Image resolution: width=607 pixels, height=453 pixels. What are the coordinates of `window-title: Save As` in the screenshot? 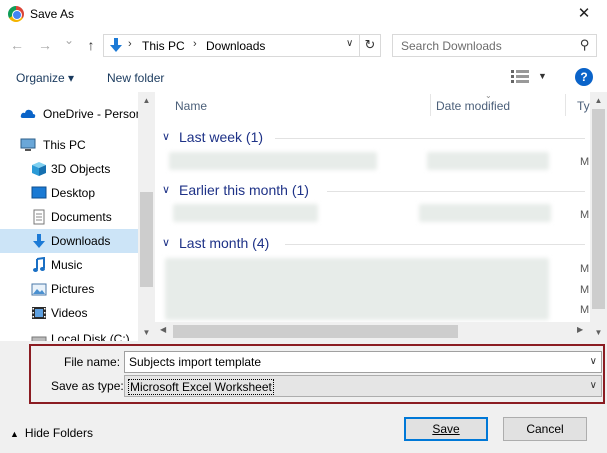 It's located at (52, 14).